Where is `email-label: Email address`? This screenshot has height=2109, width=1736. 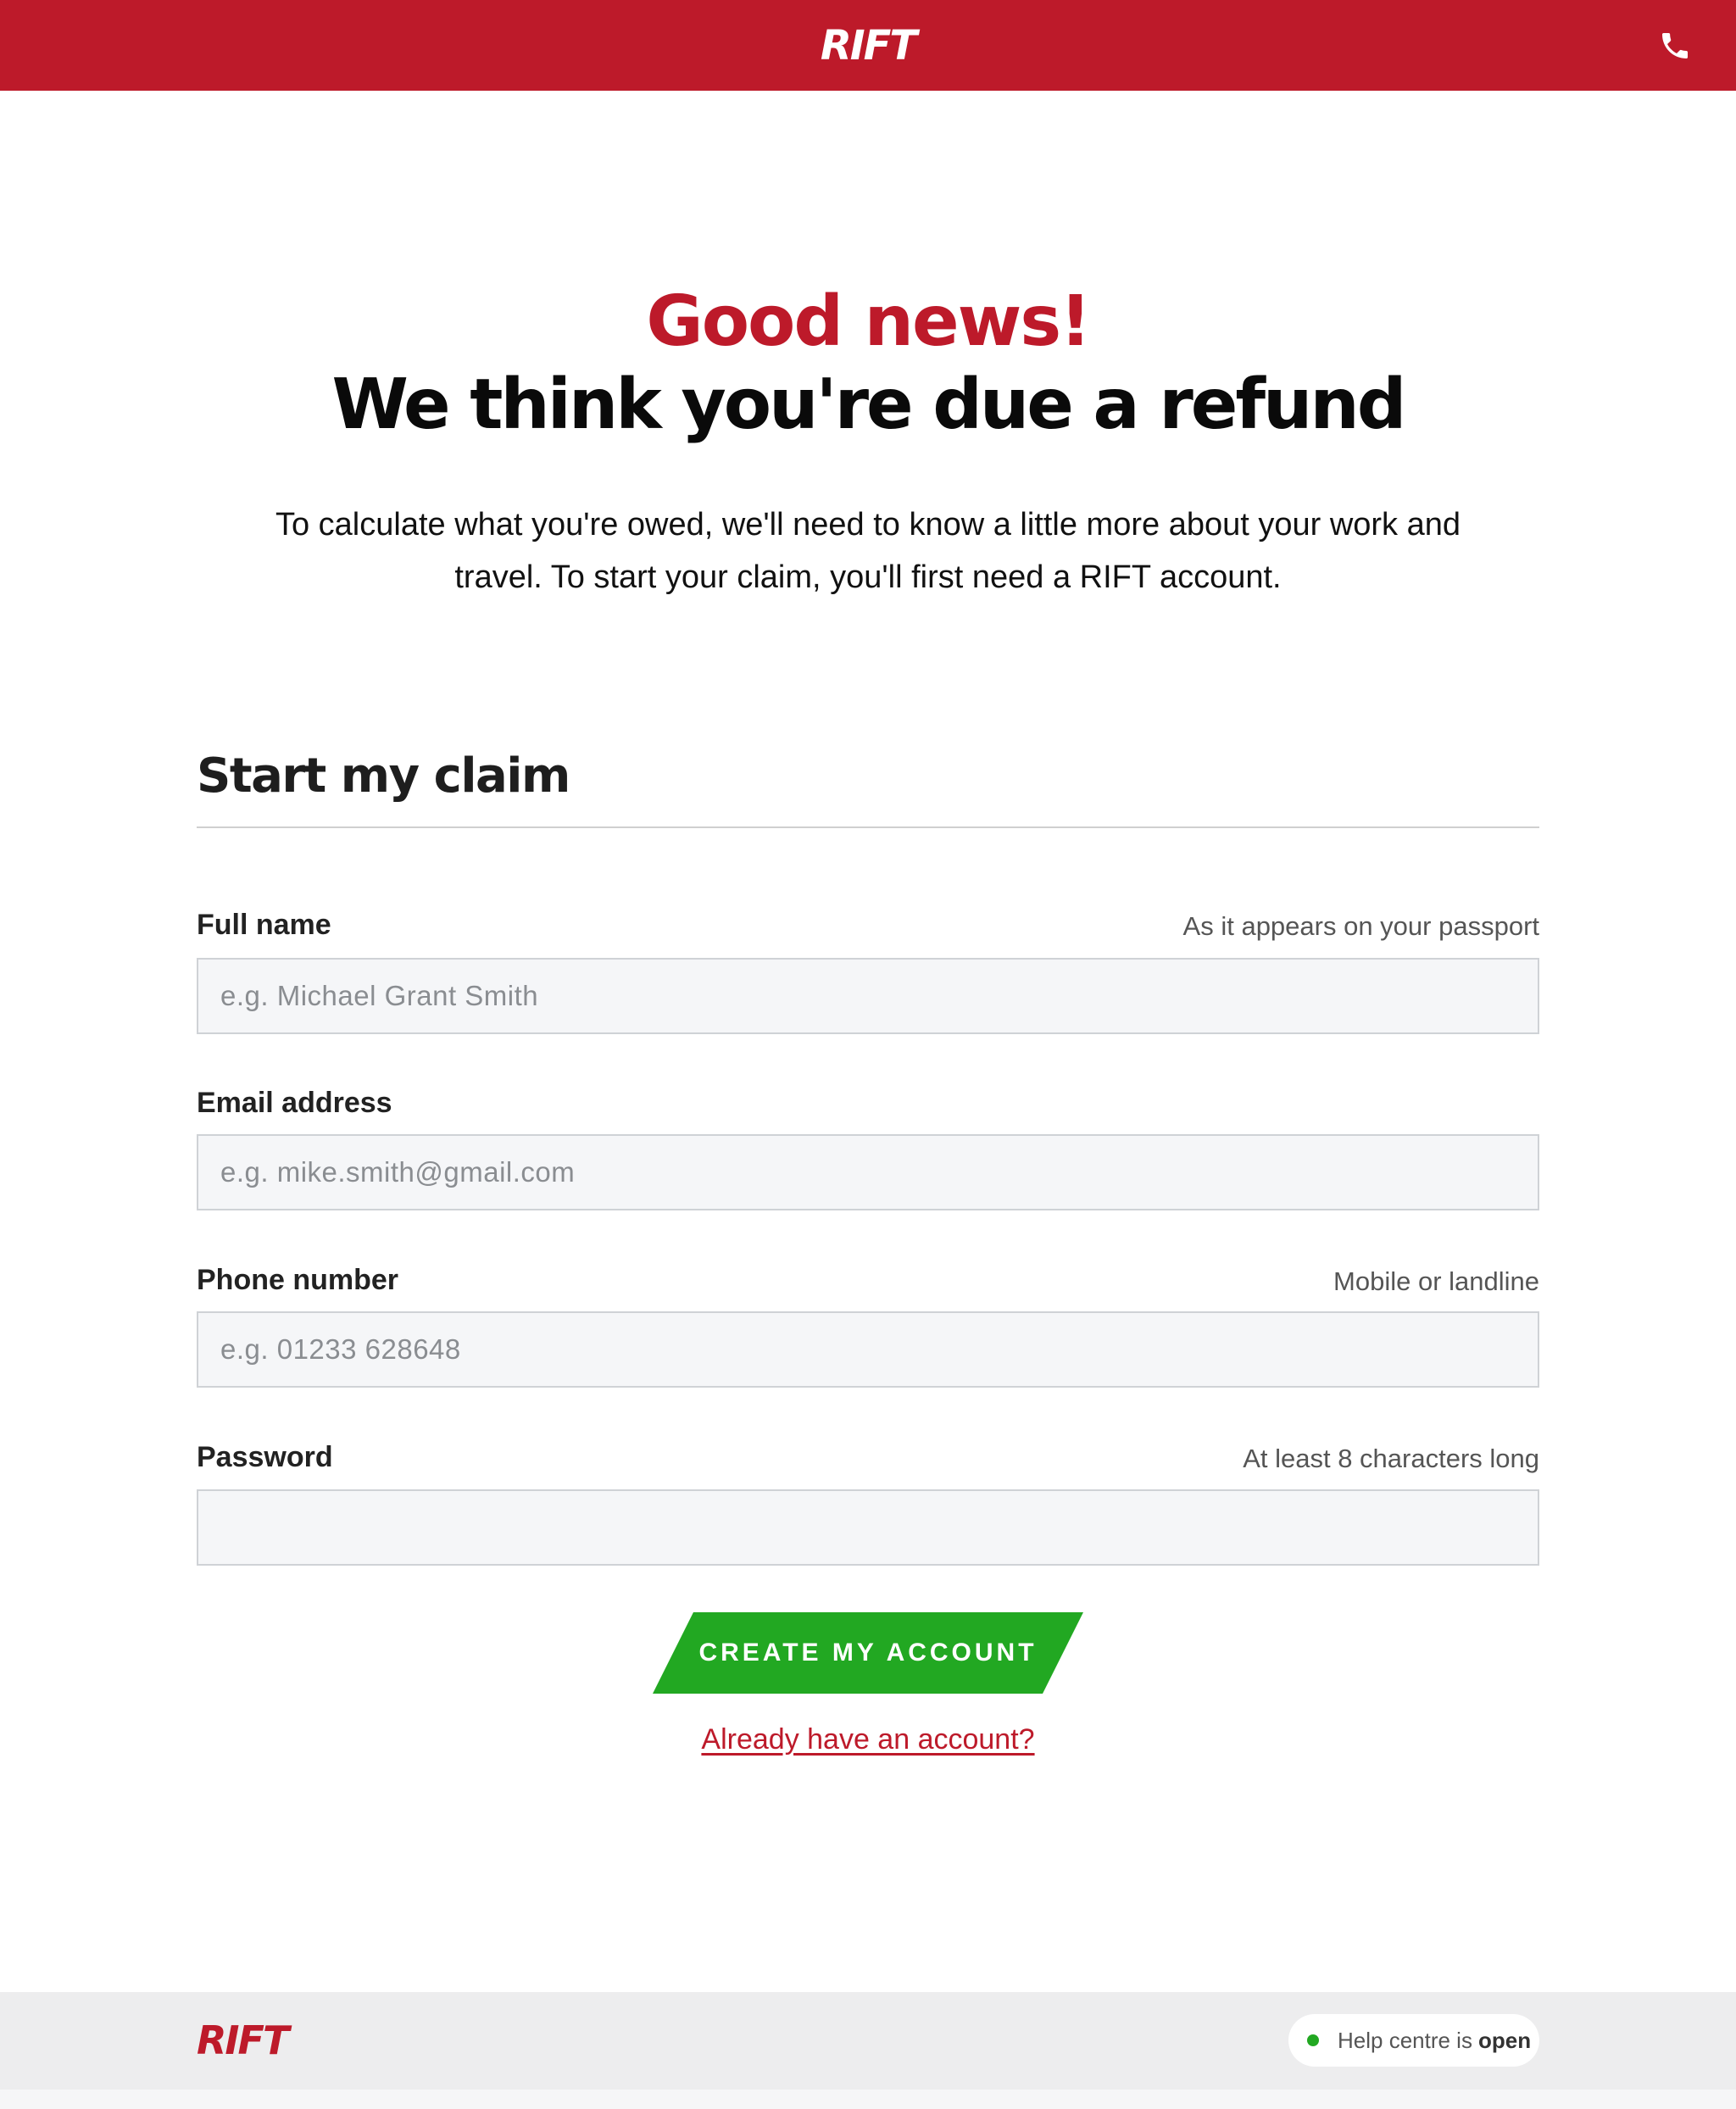
email-label: Email address is located at coordinates (294, 1103).